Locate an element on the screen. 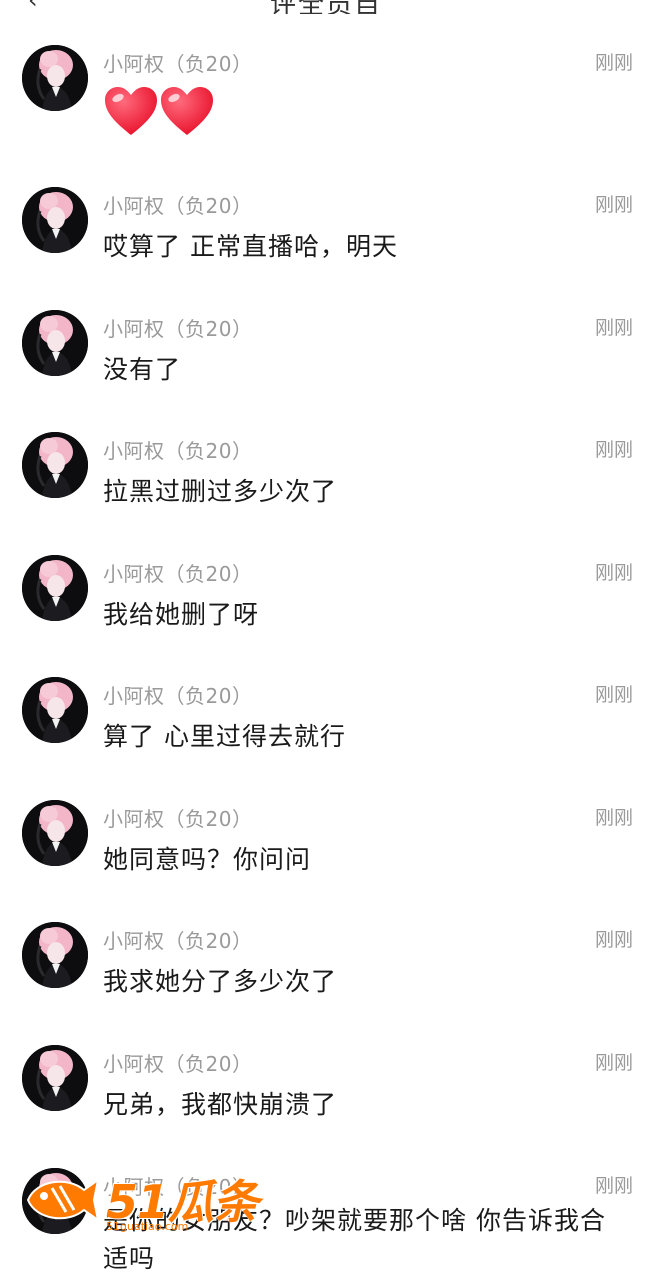 This screenshot has height=1280, width=649. message-item: 小阿权（负20） 刚刚 算了 心里过得去就行 is located at coordinates (324, 737).